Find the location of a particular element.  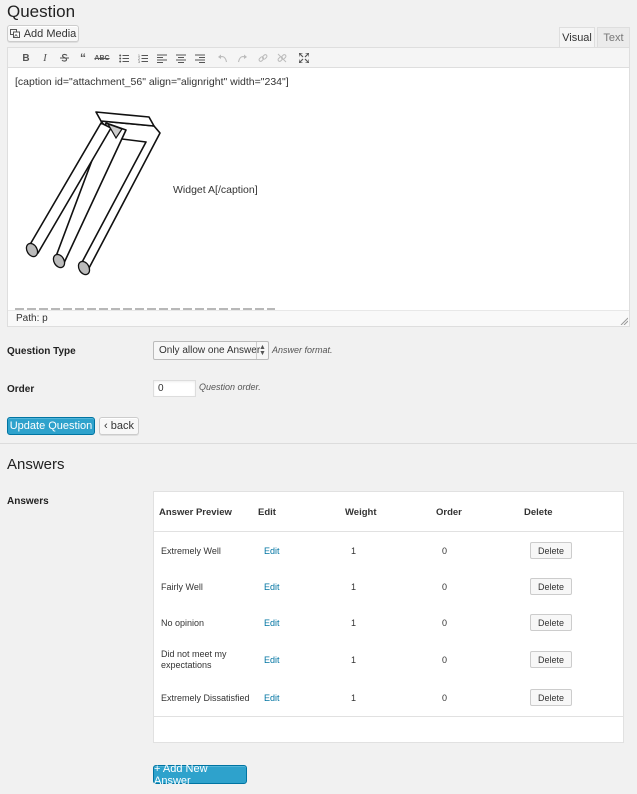

redo-icon is located at coordinates (242, 58).